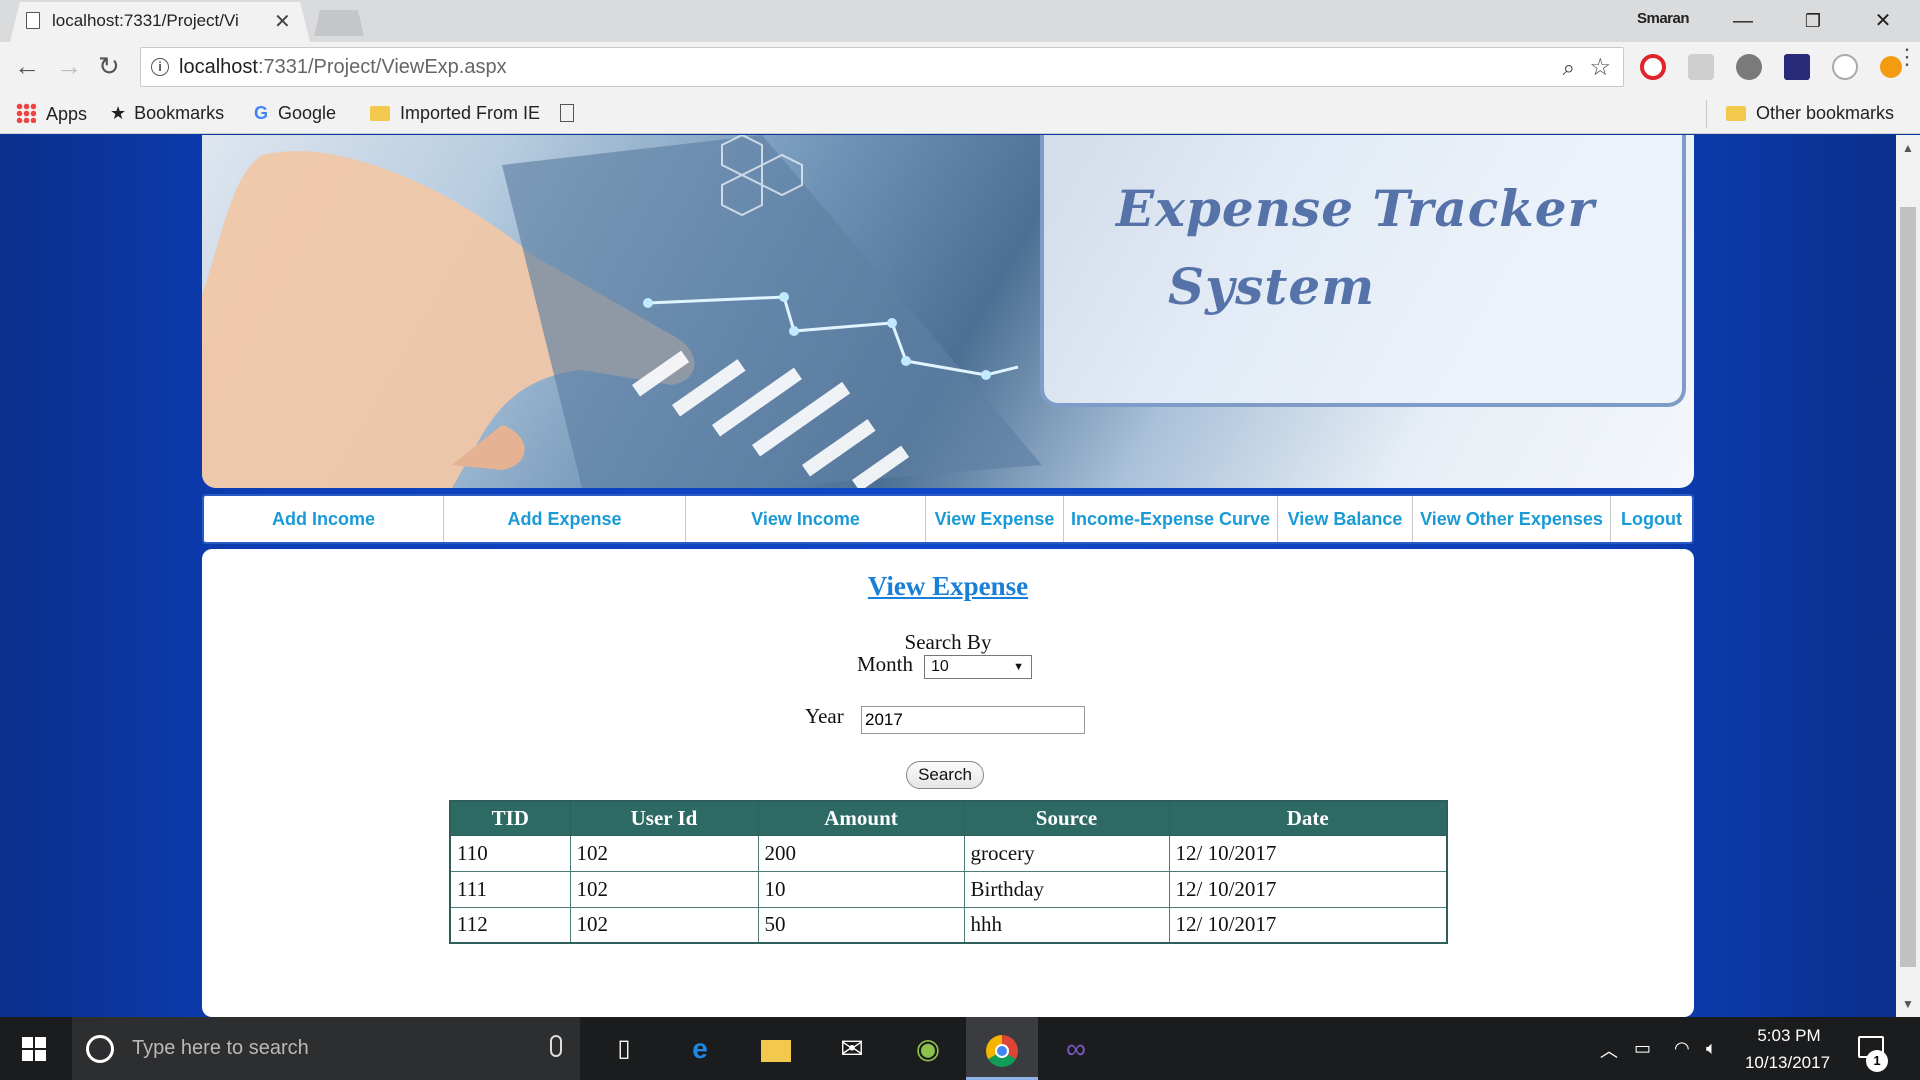 The height and width of the screenshot is (1080, 1920). Describe the element at coordinates (326, 1048) in the screenshot. I see `taskbar-search-box: Type here to search` at that location.